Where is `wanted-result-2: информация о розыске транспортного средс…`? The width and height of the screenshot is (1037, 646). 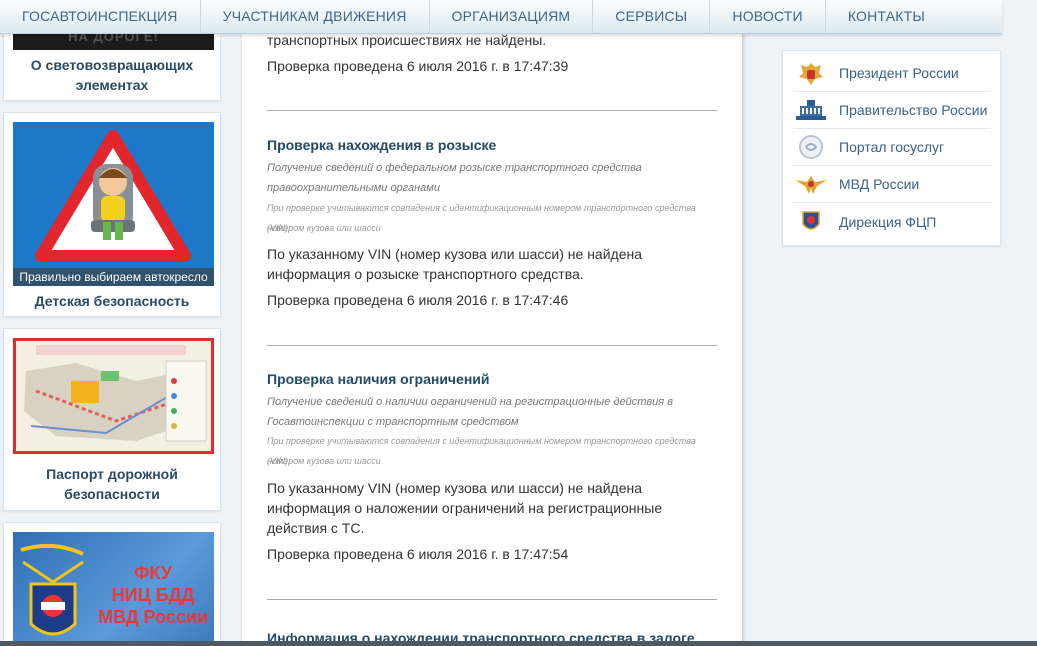 wanted-result-2: информация о розыске транспортного средс… is located at coordinates (425, 274).